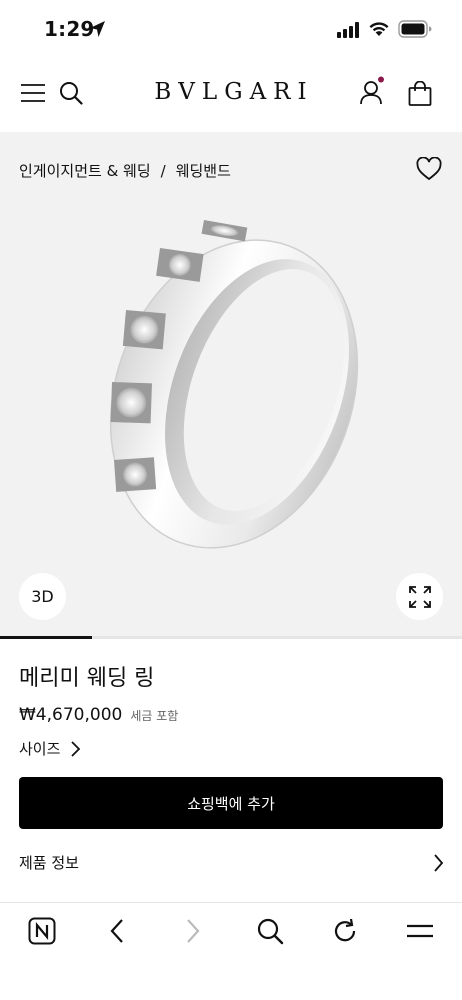 The image size is (462, 1000). I want to click on breadcrumb-item-wedding-band: 웨딩밴드, so click(203, 170).